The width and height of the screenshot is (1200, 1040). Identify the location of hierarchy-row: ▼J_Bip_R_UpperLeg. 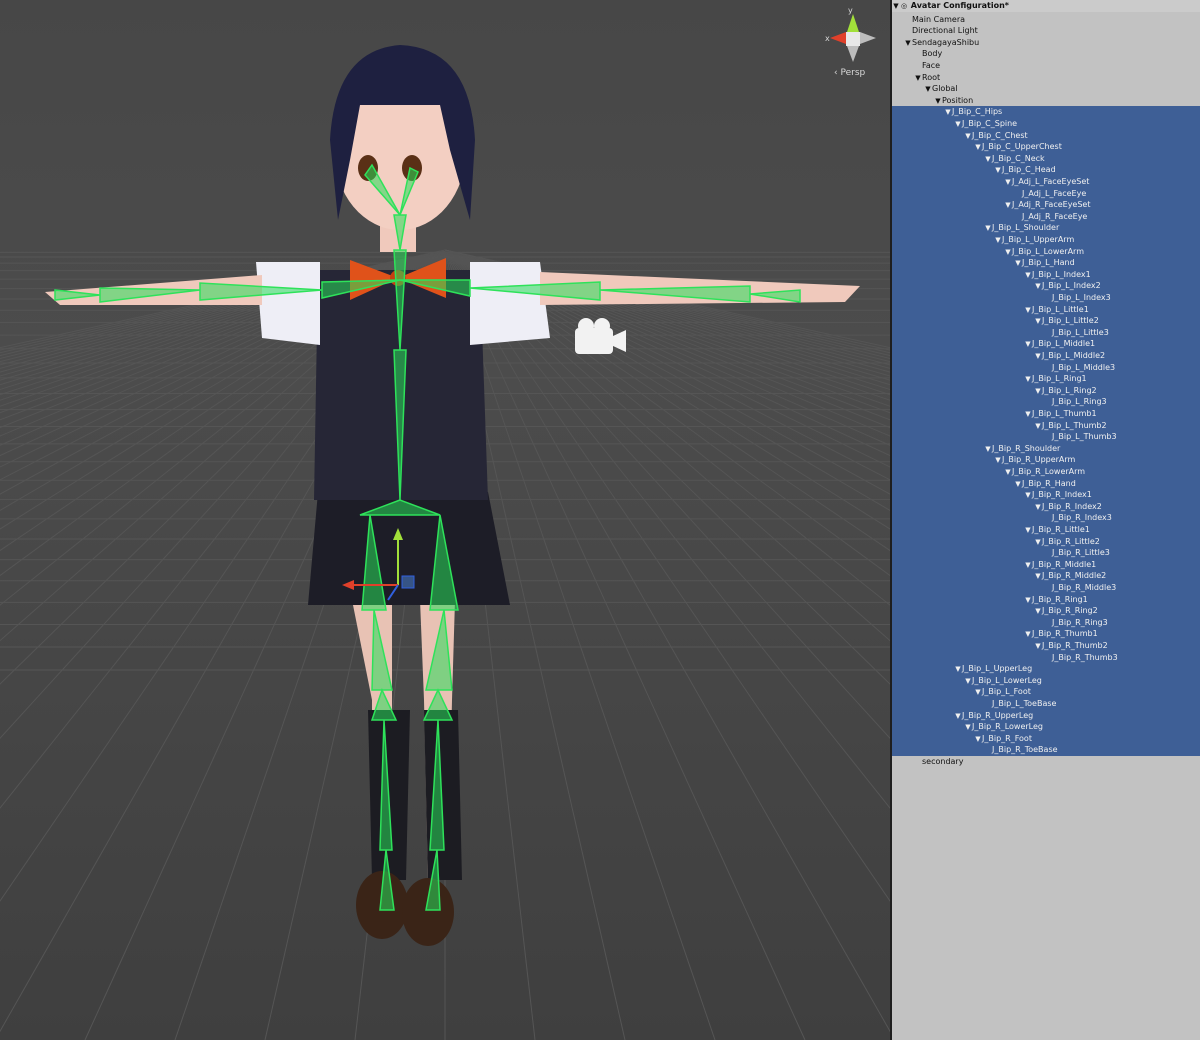
(1046, 715).